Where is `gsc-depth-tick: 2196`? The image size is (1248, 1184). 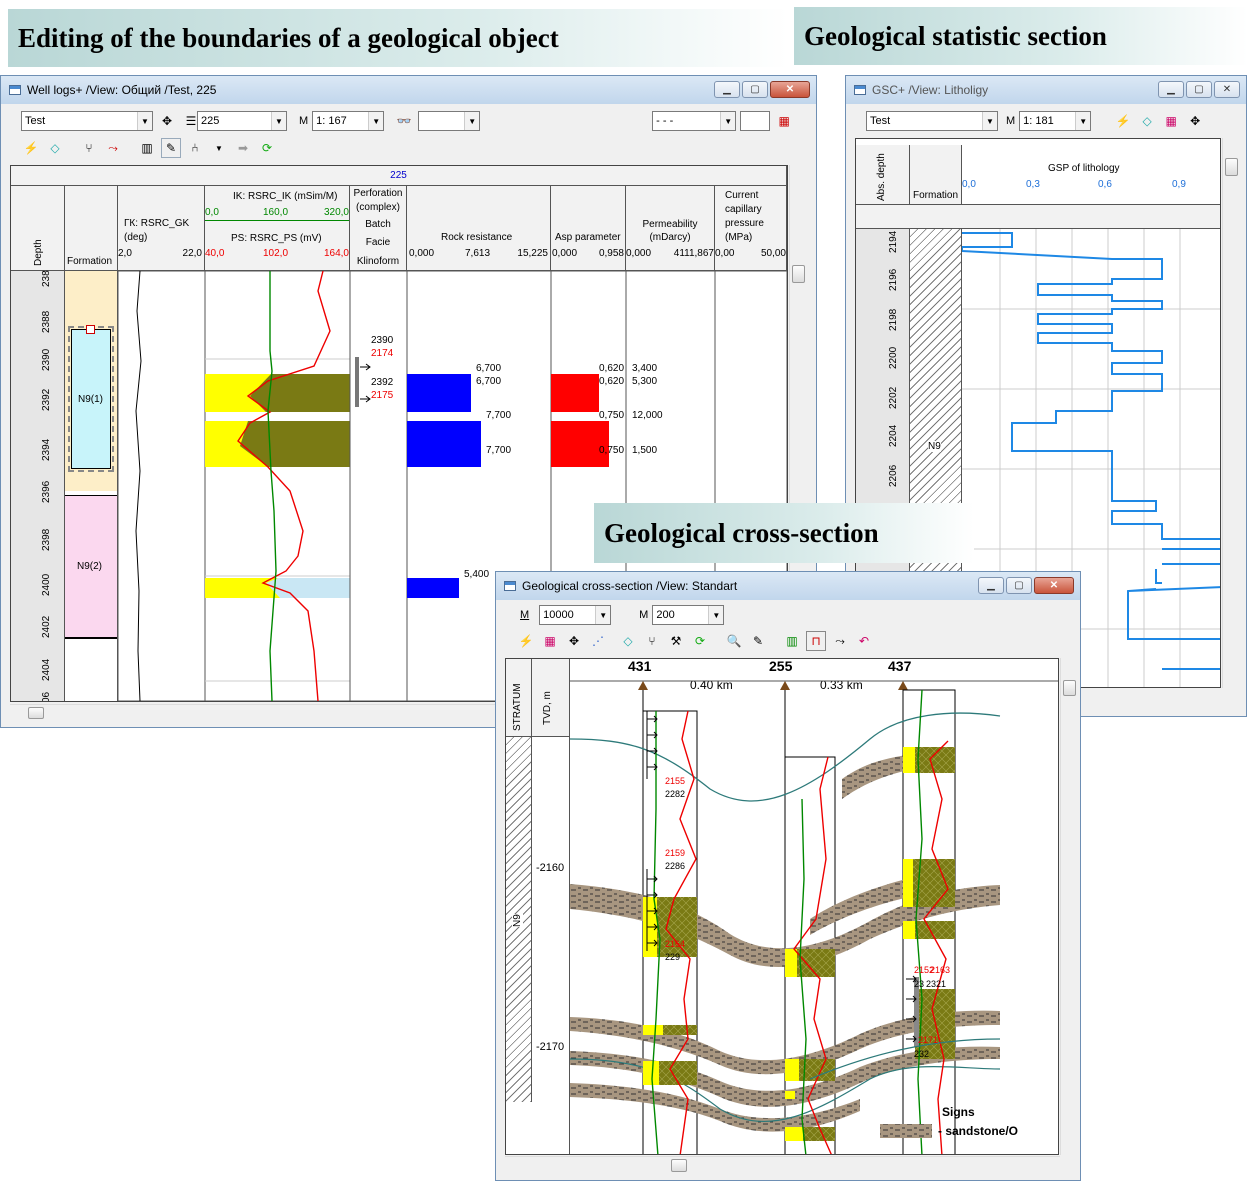 gsc-depth-tick: 2196 is located at coordinates (893, 279).